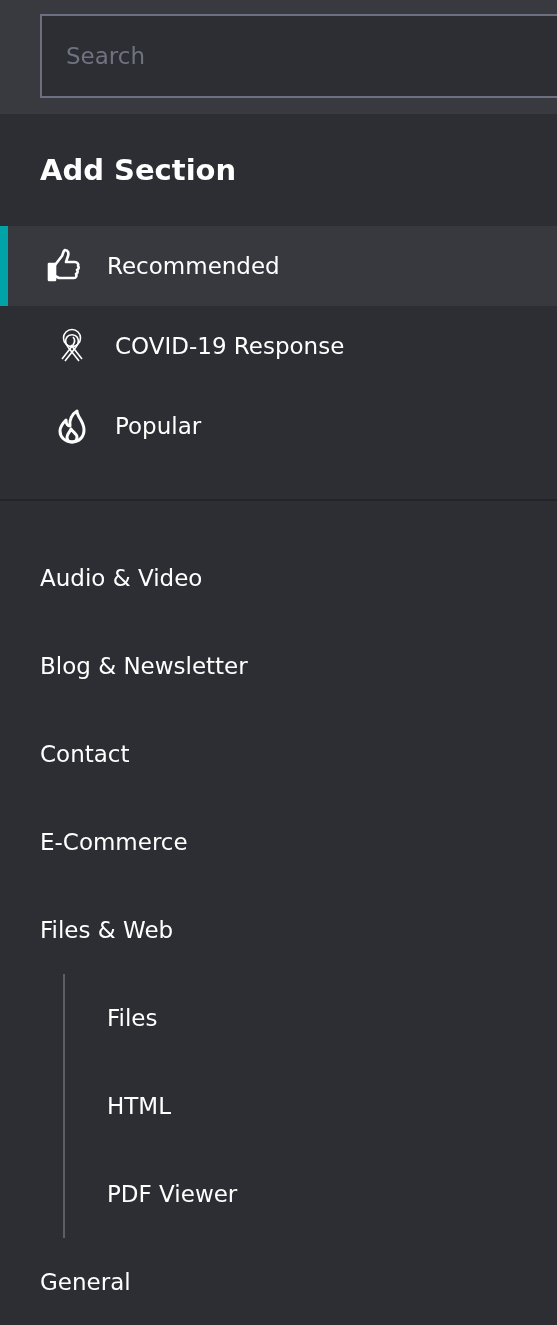 Image resolution: width=557 pixels, height=1325 pixels. I want to click on subcategory-item: Files, so click(311, 1018).